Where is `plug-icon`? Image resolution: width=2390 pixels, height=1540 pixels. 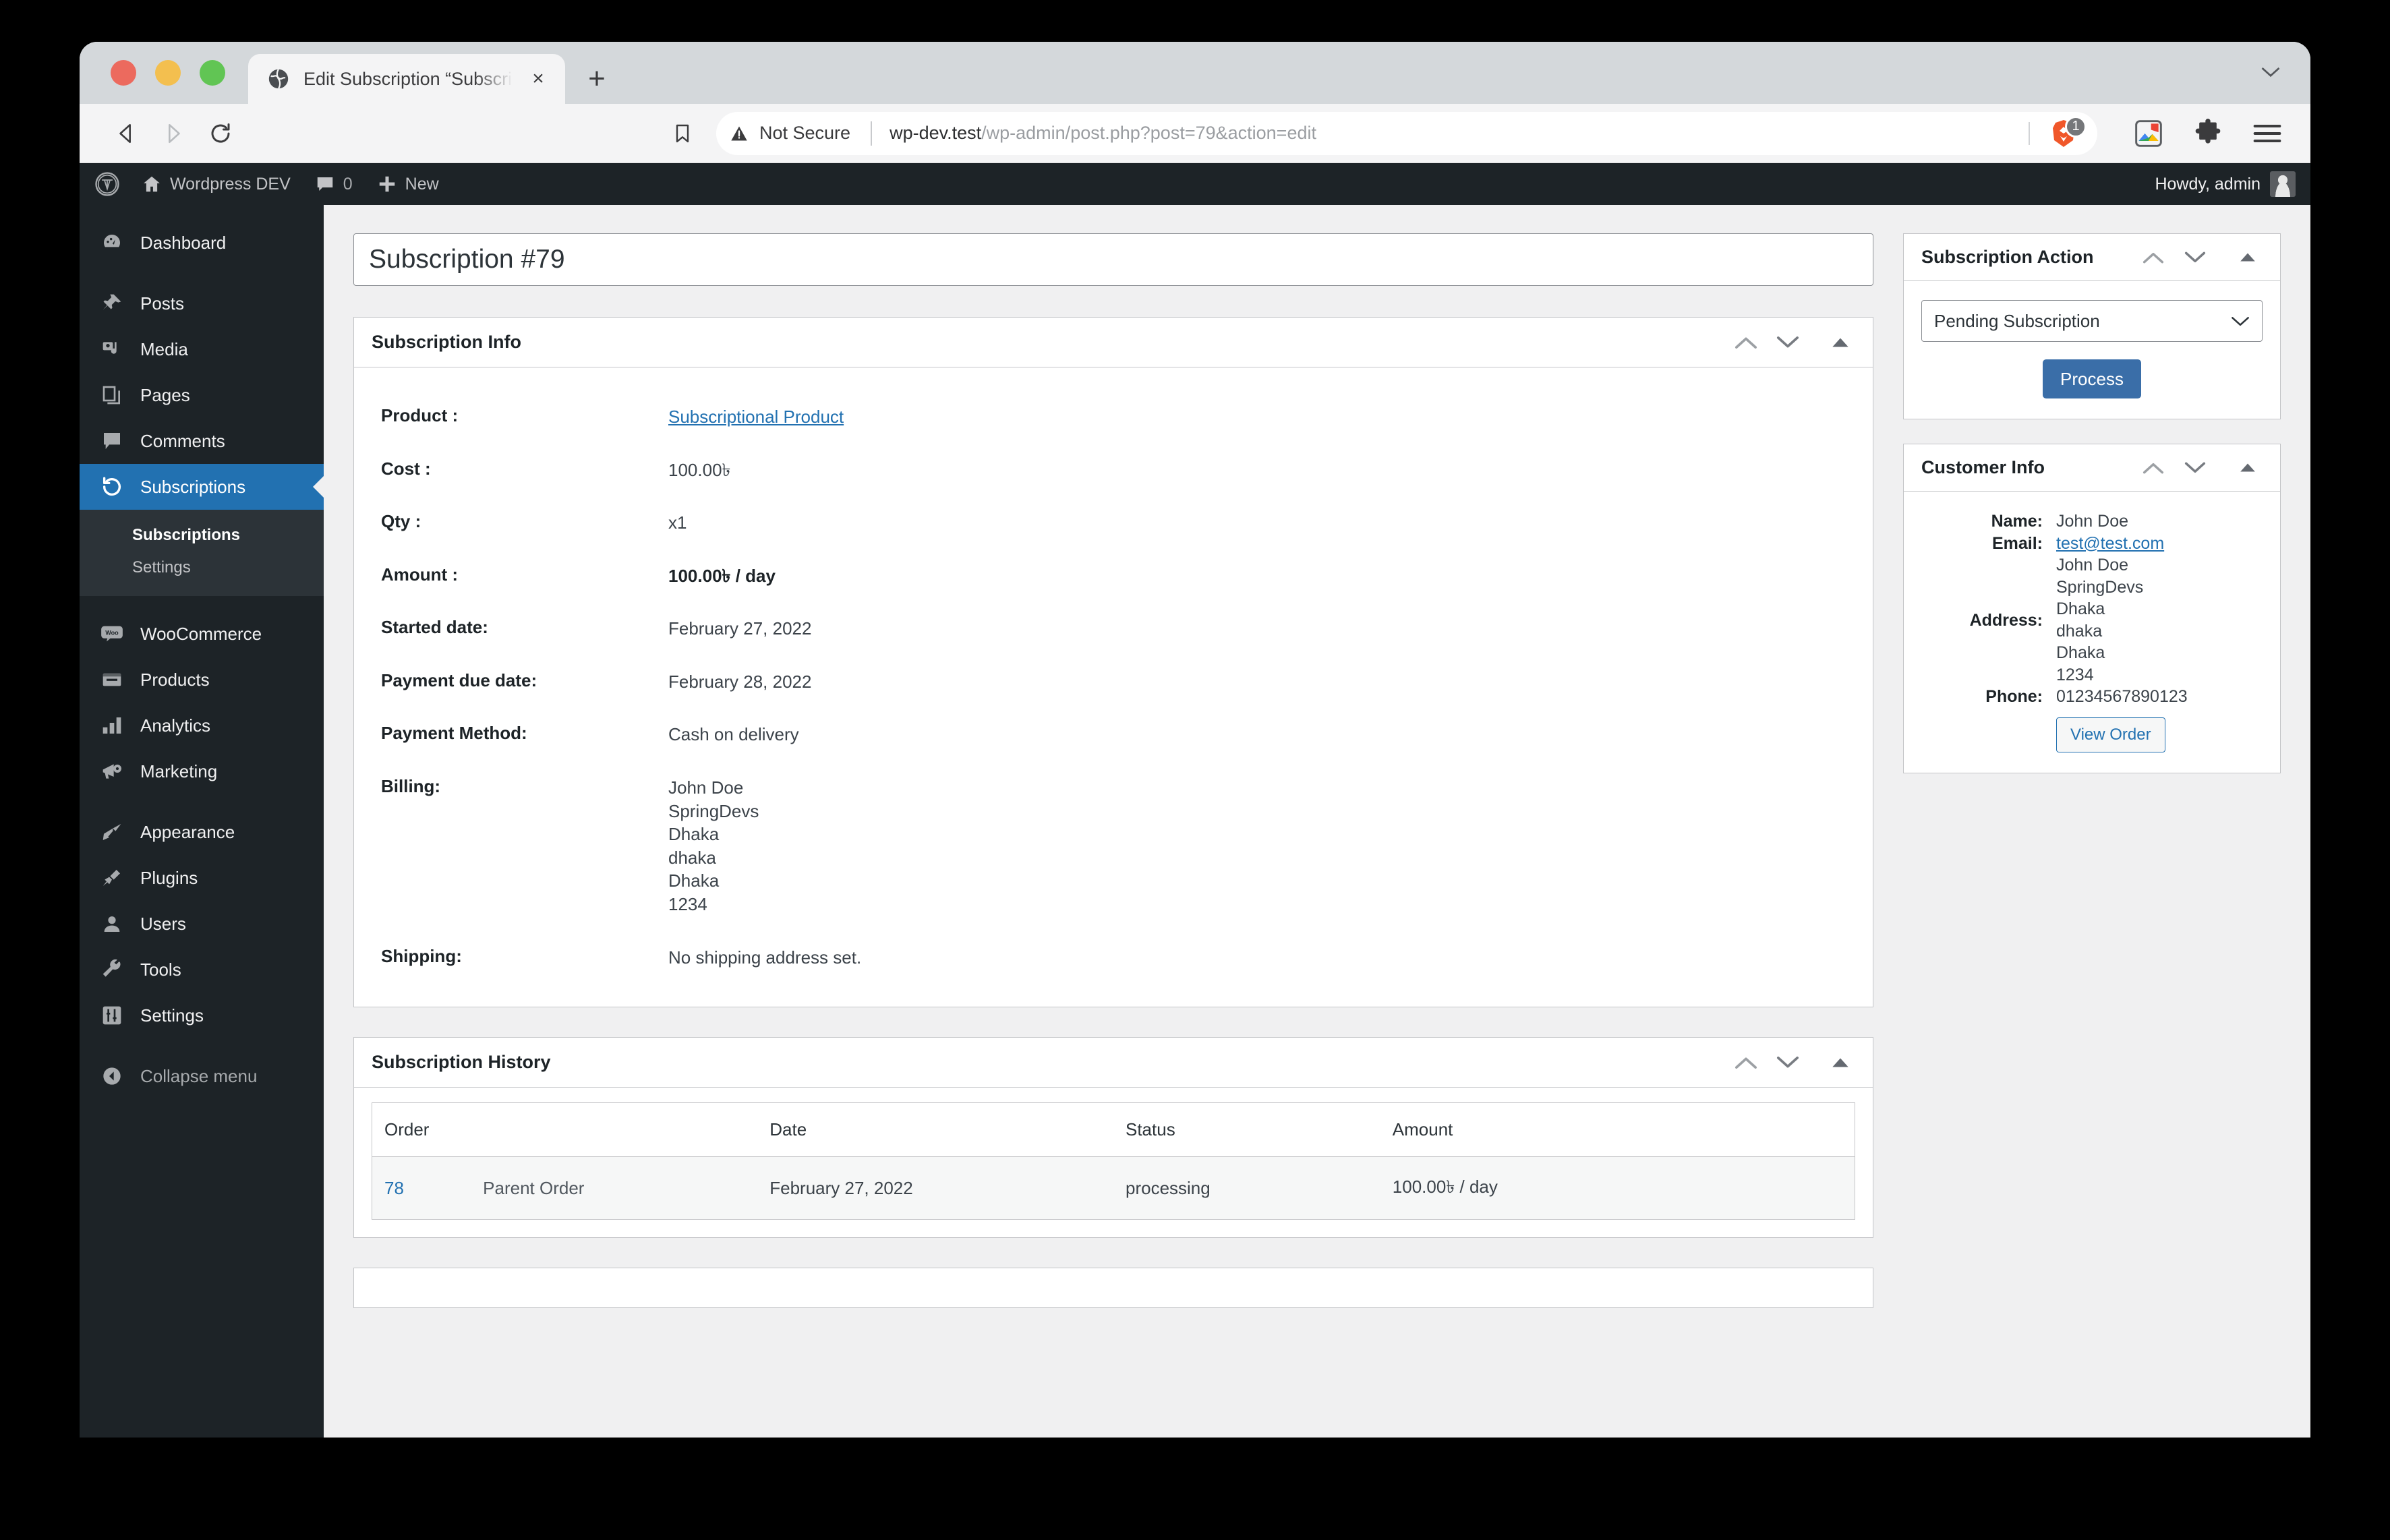 plug-icon is located at coordinates (111, 878).